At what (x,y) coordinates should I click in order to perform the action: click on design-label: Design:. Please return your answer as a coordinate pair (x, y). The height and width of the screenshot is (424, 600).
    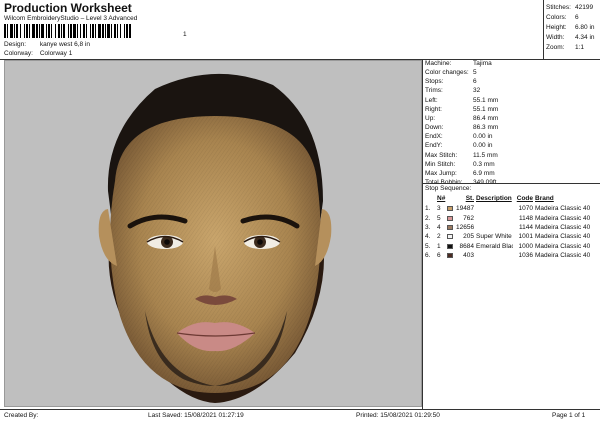
    Looking at the image, I should click on (15, 44).